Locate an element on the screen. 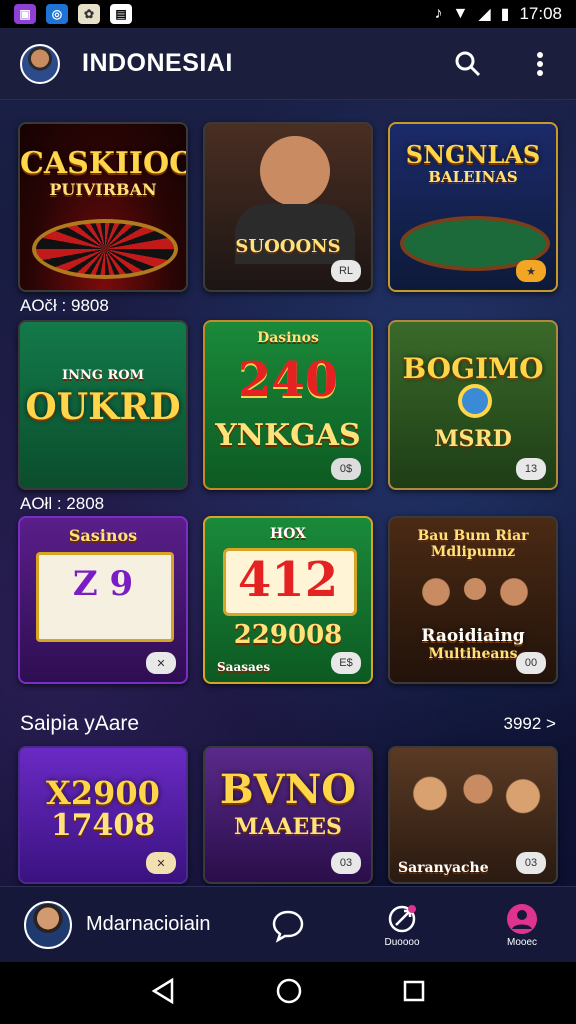 This screenshot has width=576, height=1024. chat-icon is located at coordinates (288, 926).